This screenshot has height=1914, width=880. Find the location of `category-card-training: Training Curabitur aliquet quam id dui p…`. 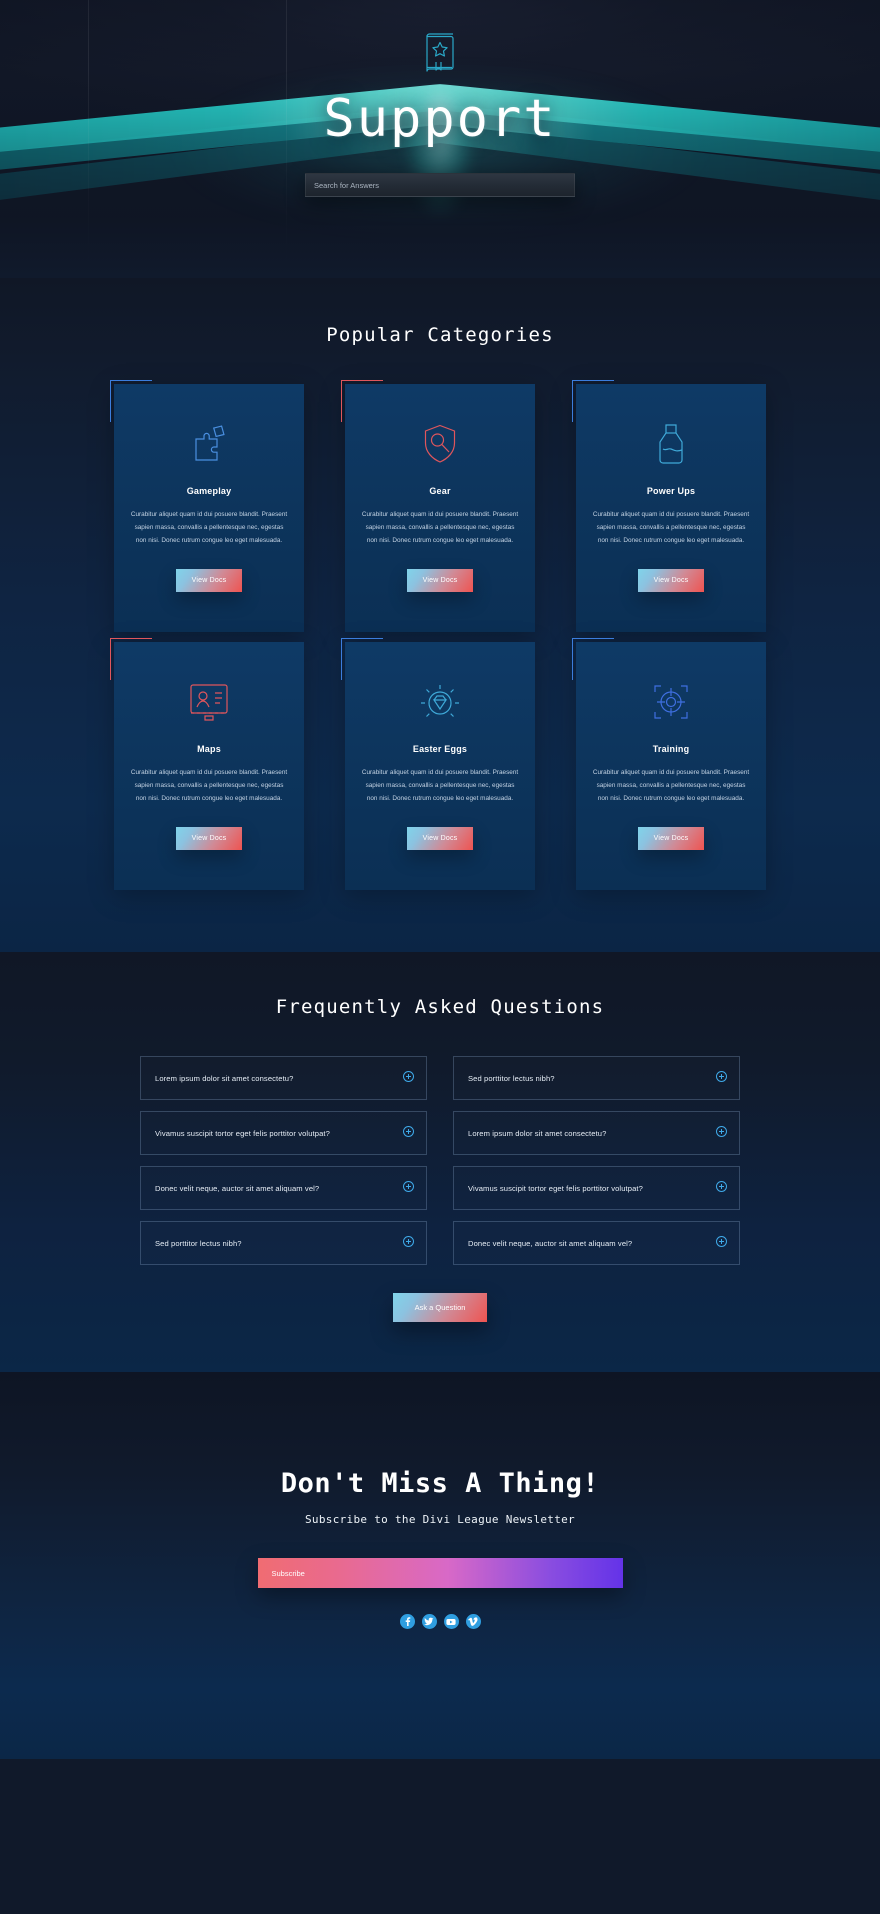

category-card-training: Training Curabitur aliquet quam id dui p… is located at coordinates (669, 764).